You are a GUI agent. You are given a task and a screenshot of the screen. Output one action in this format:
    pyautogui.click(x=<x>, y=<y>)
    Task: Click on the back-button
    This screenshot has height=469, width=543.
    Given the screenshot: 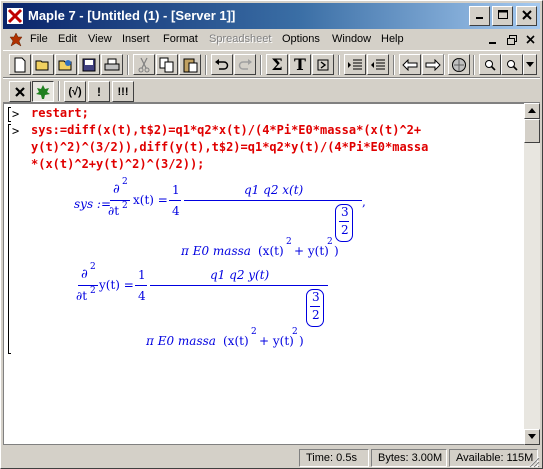 What is the action you would take?
    pyautogui.click(x=410, y=64)
    